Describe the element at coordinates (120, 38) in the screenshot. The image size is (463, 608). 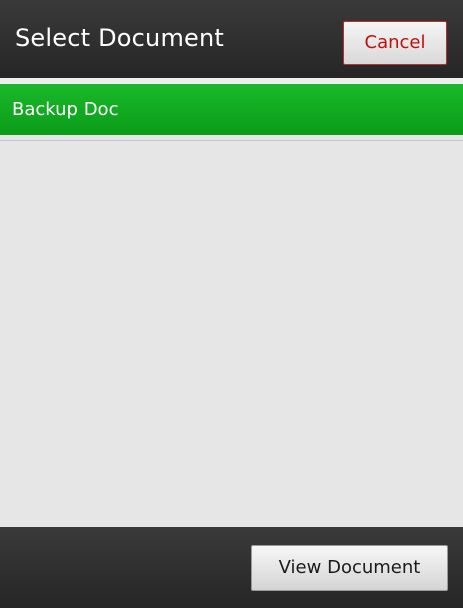
I see `page-title: Select Document` at that location.